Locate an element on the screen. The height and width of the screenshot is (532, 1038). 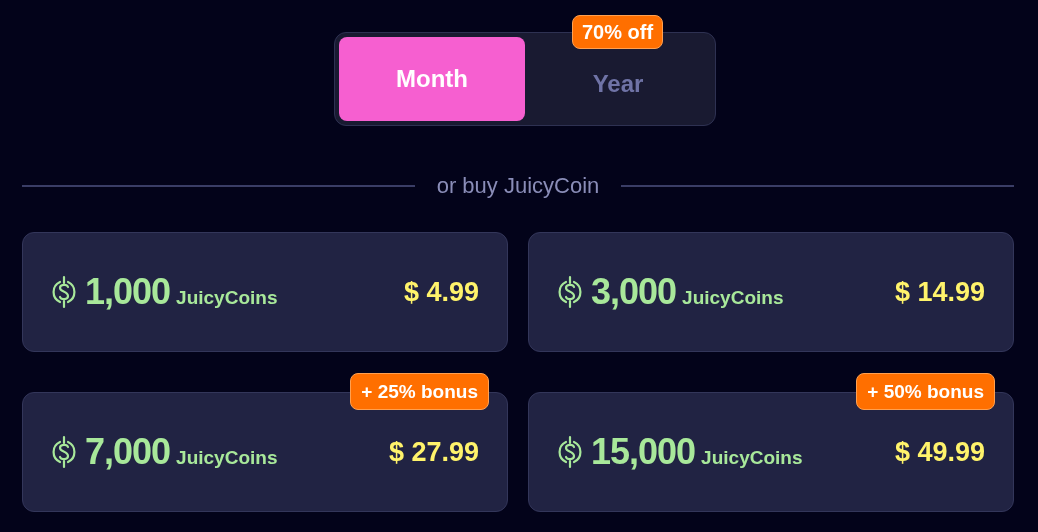
price: $ 49.99 is located at coordinates (939, 452).